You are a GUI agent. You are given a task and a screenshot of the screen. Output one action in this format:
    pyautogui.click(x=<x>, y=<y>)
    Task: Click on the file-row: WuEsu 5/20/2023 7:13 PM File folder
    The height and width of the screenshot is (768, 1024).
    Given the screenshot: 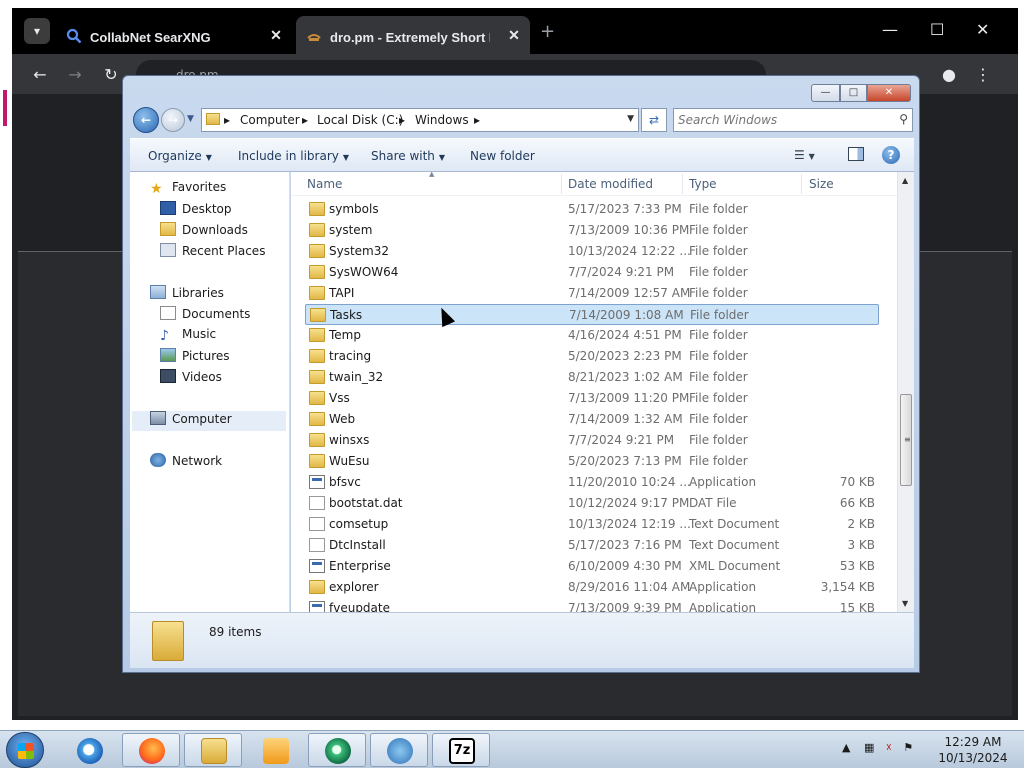 What is the action you would take?
    pyautogui.click(x=592, y=461)
    